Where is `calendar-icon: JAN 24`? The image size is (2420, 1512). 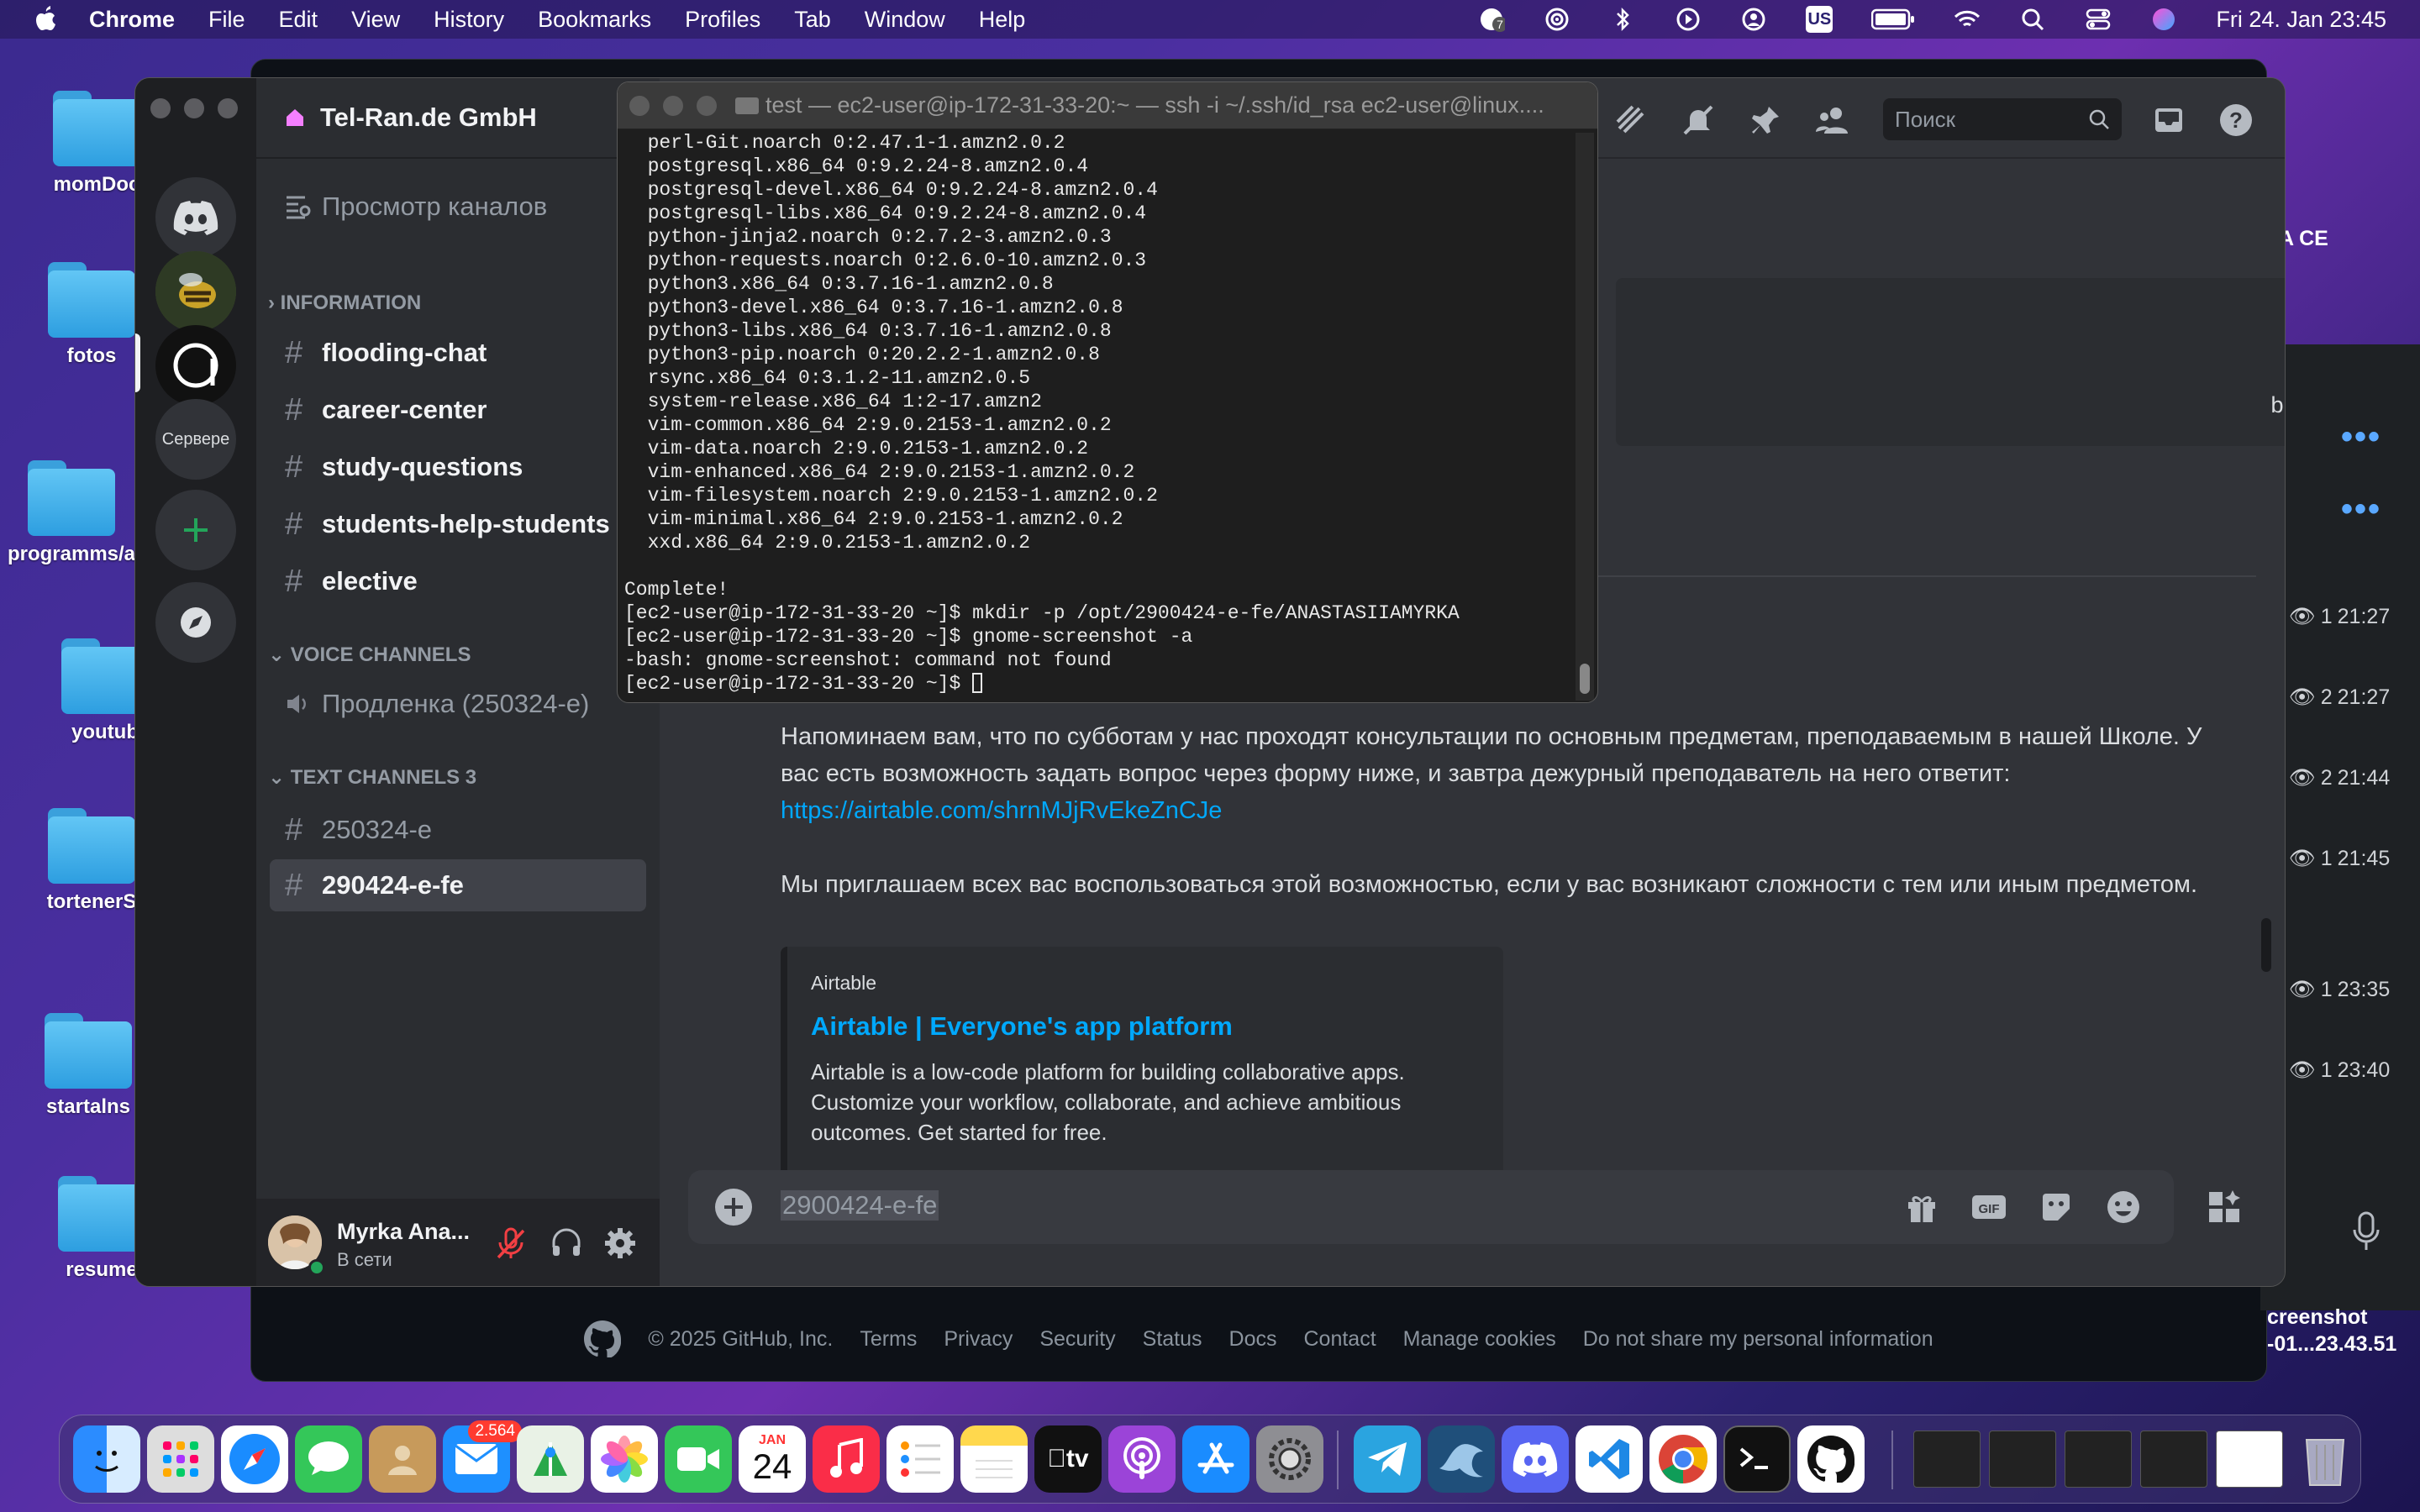 calendar-icon: JAN 24 is located at coordinates (772, 1459).